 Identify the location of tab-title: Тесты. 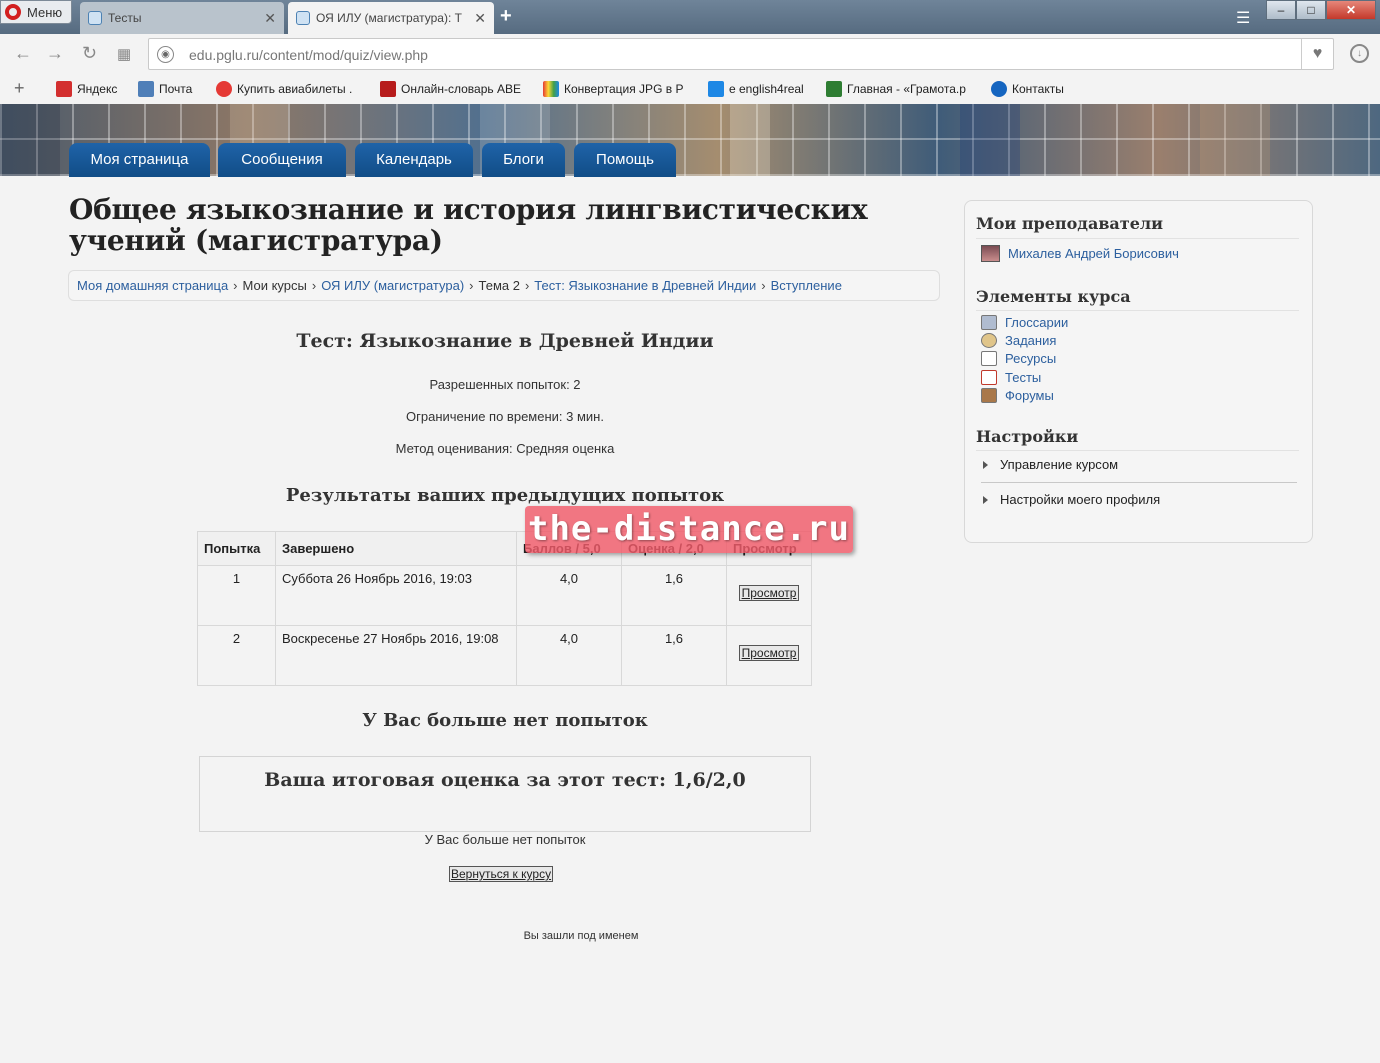
(125, 18).